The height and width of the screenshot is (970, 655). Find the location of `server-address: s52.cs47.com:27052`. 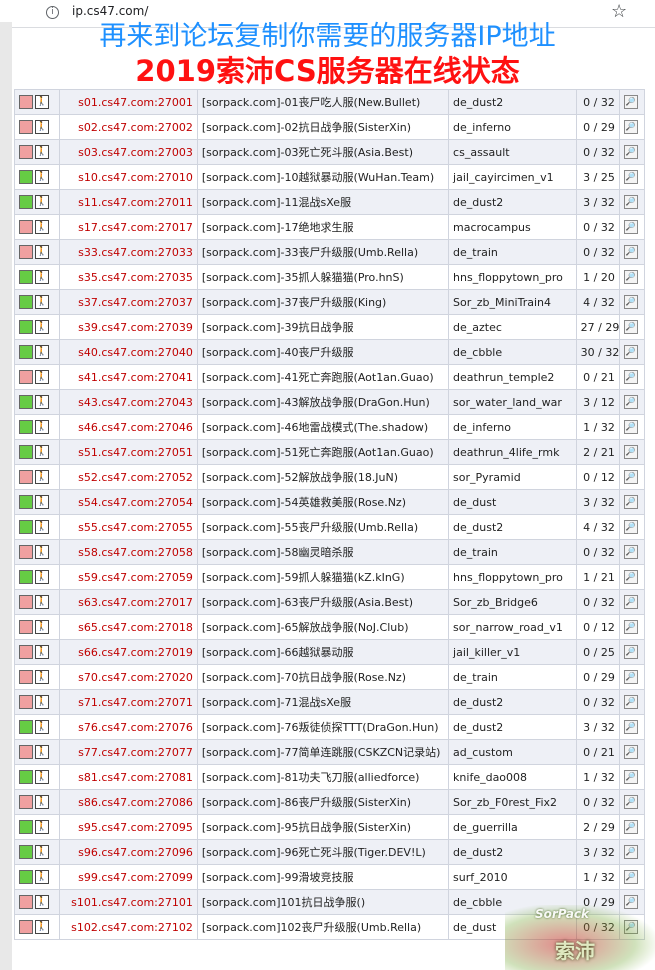

server-address: s52.cs47.com:27052 is located at coordinates (128, 477).